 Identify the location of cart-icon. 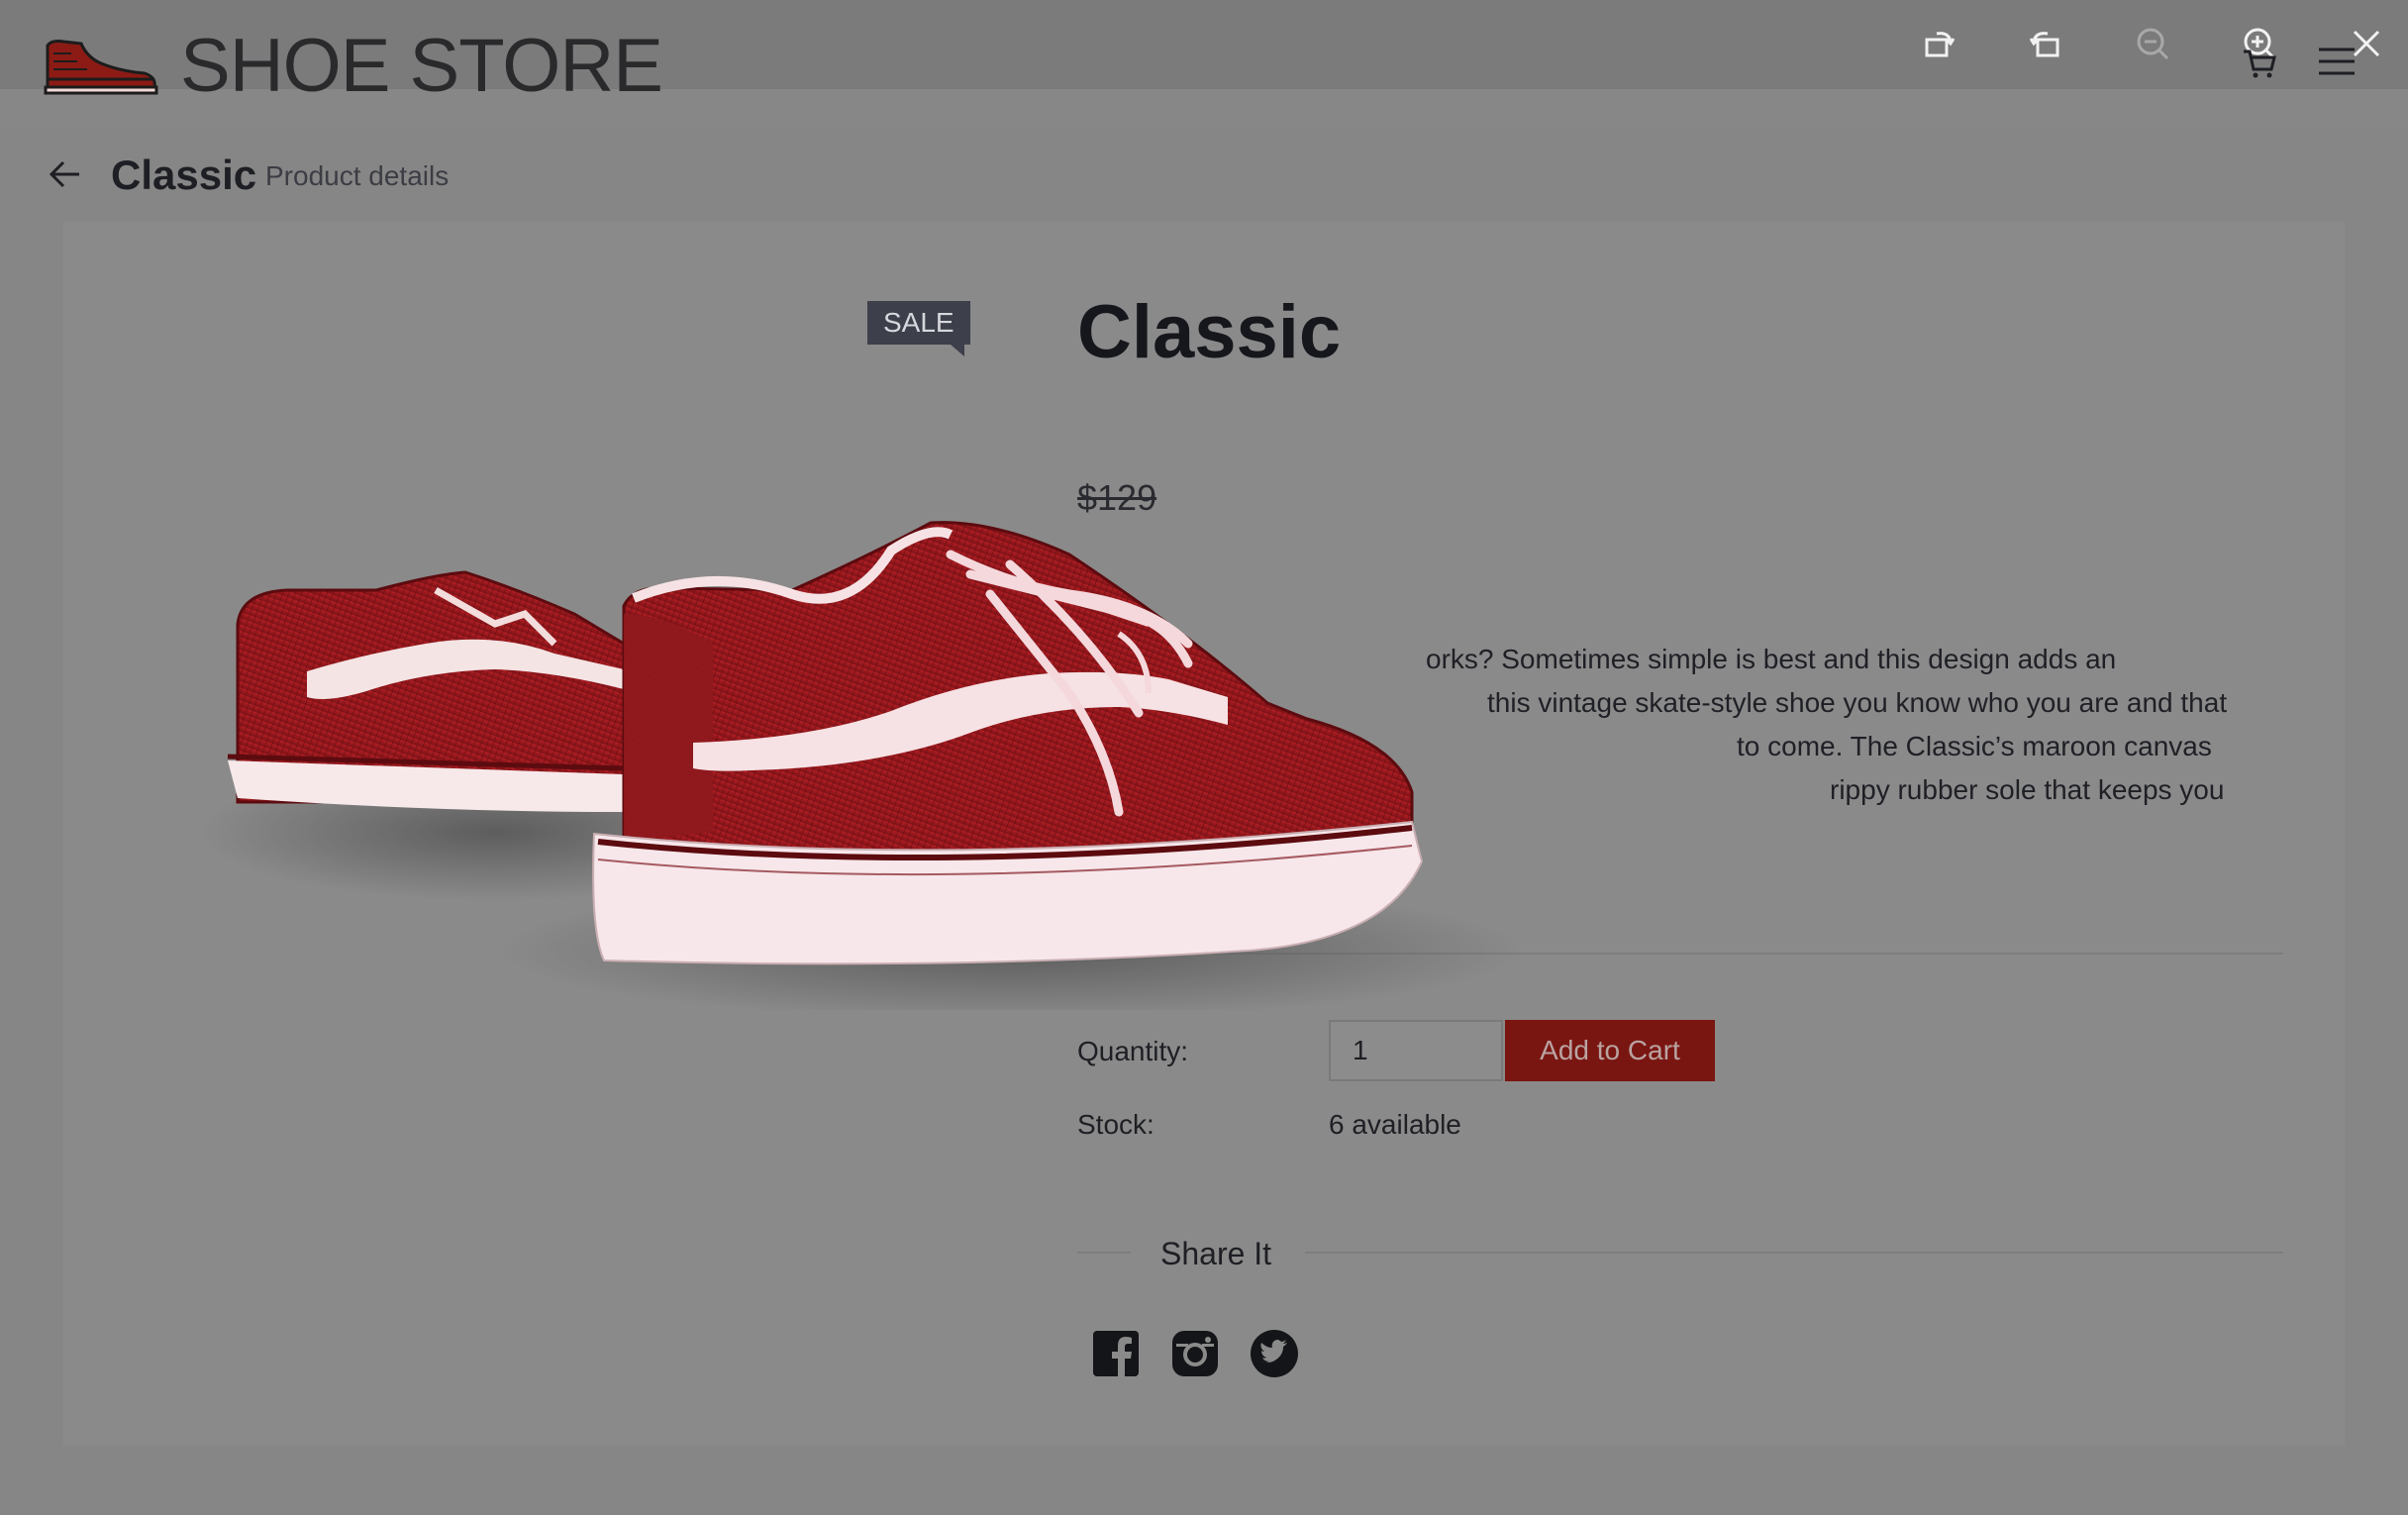
(2259, 64).